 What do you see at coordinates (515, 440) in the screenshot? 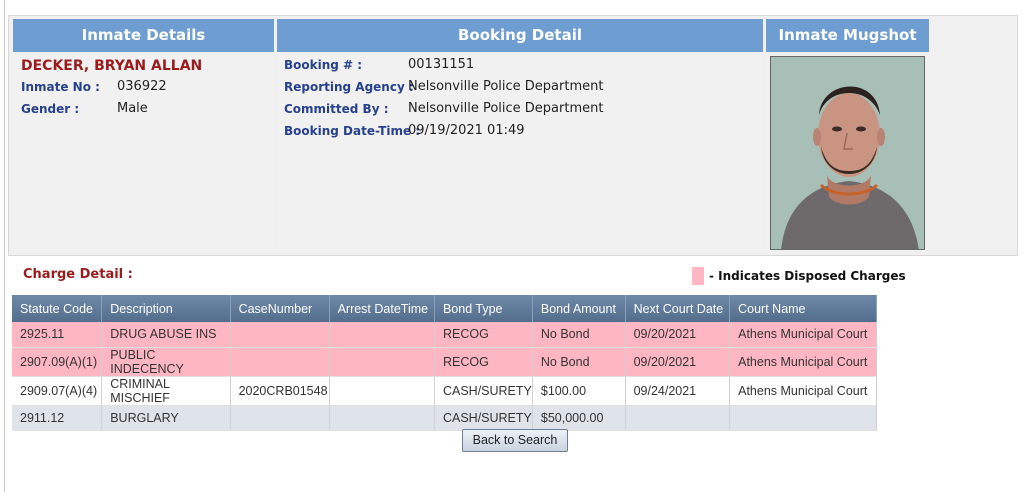
I see `back-to-search-button: Back to Search` at bounding box center [515, 440].